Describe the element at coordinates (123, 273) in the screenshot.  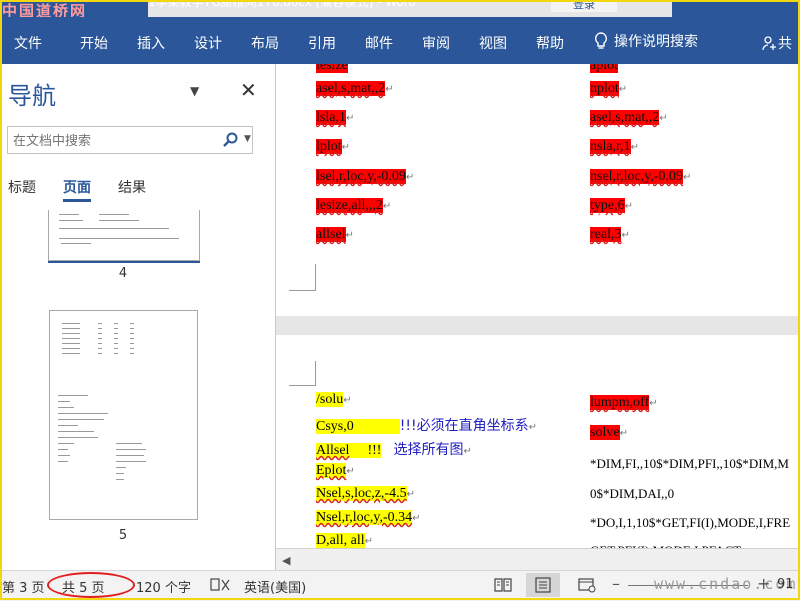
I see `page-number-label: 4` at that location.